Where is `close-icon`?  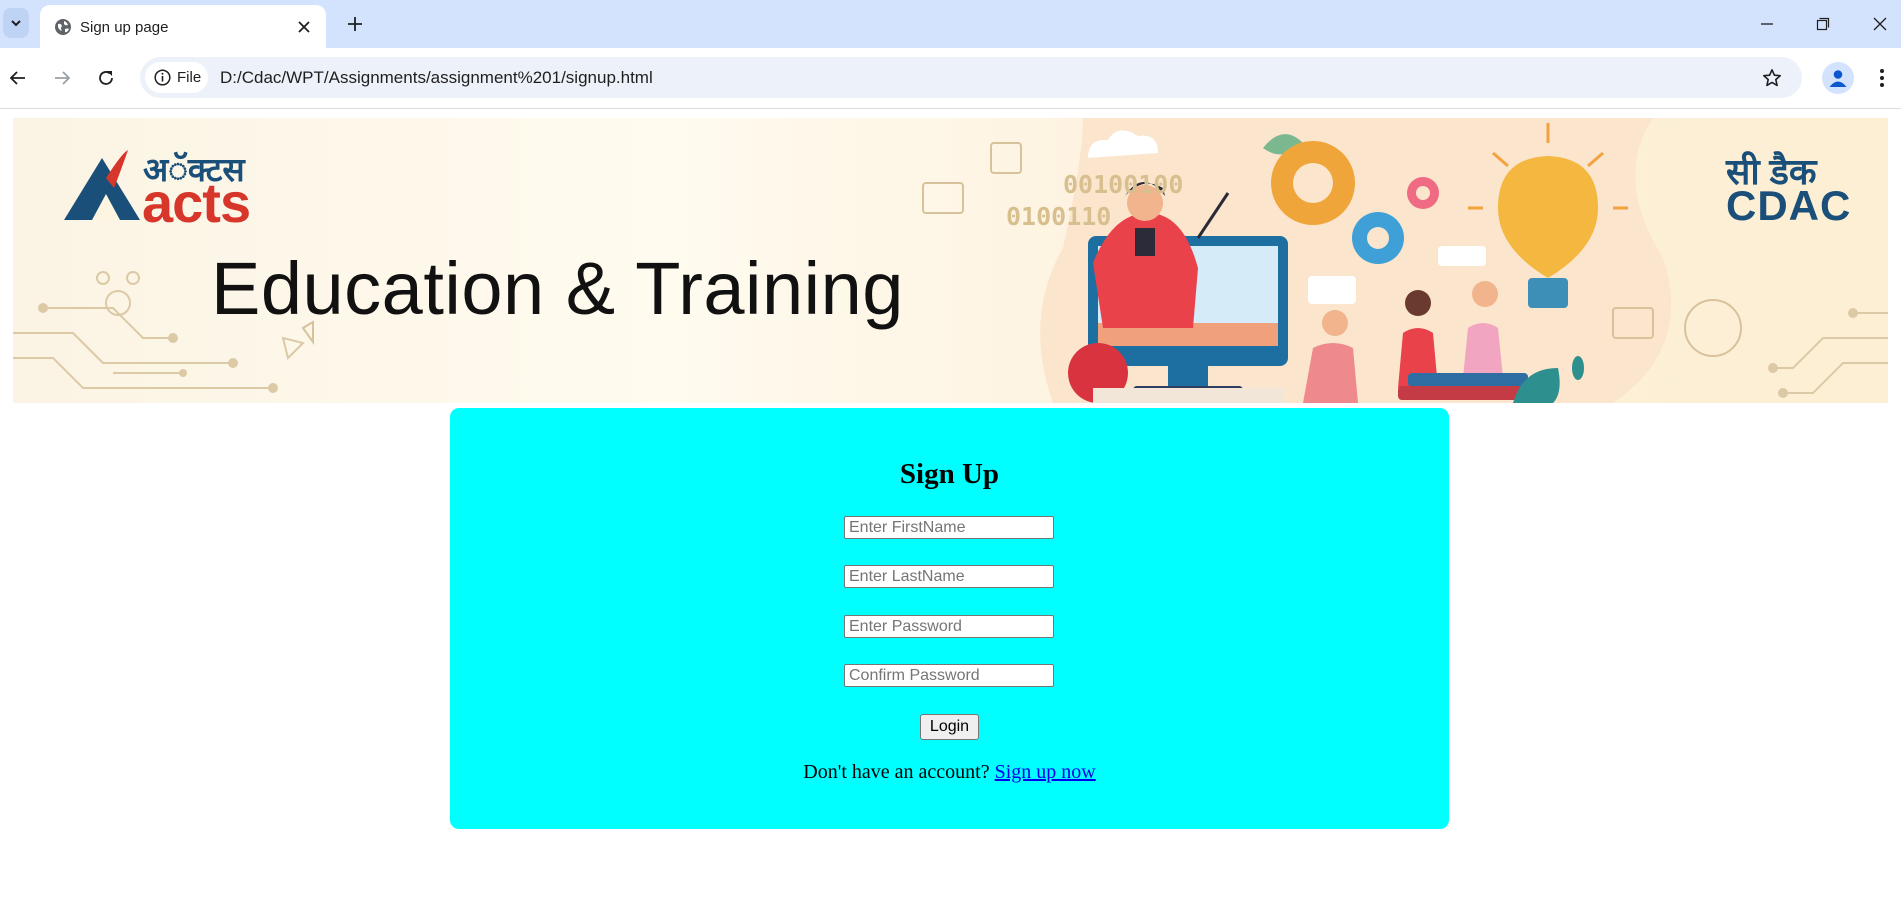
close-icon is located at coordinates (304, 27).